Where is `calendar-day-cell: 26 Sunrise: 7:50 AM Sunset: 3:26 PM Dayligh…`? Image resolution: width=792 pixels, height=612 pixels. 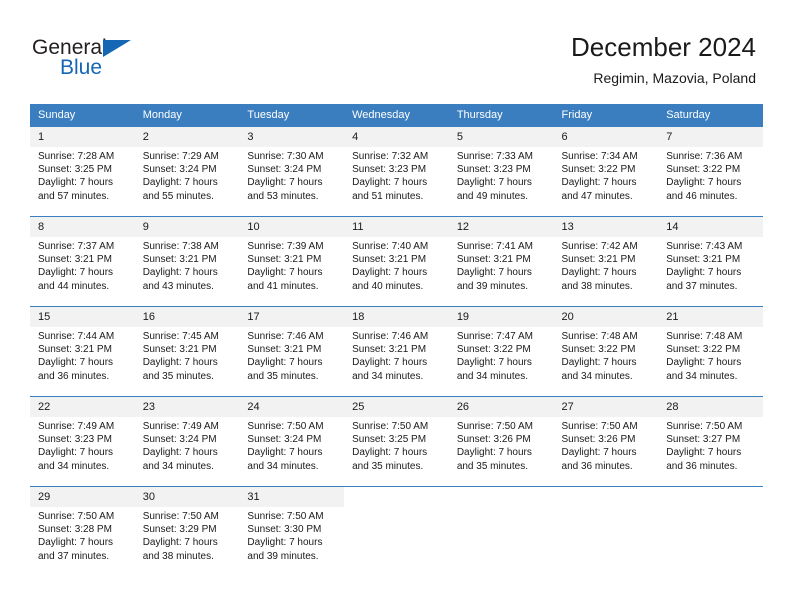 calendar-day-cell: 26 Sunrise: 7:50 AM Sunset: 3:26 PM Dayligh… is located at coordinates (501, 441).